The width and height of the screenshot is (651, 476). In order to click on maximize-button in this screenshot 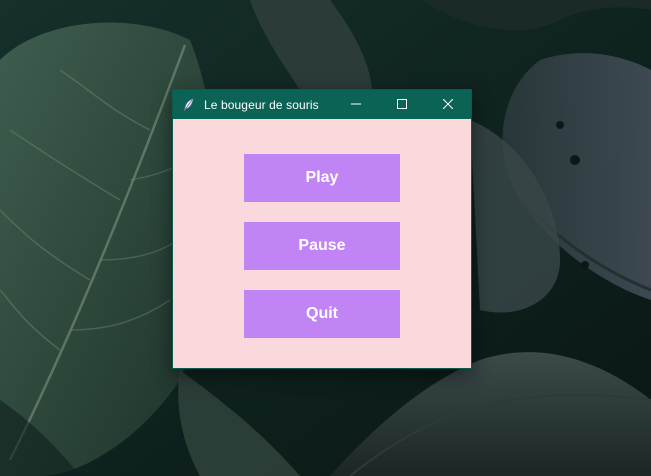, I will do `click(402, 104)`.